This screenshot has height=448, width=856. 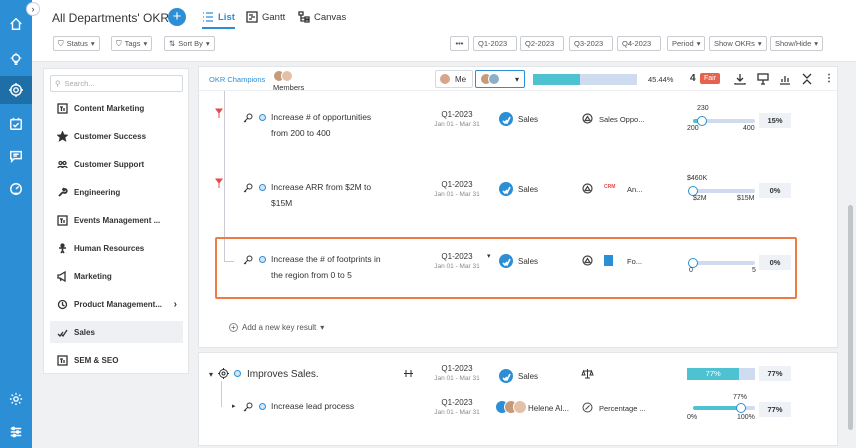 I want to click on me-filter: Me, so click(x=454, y=79).